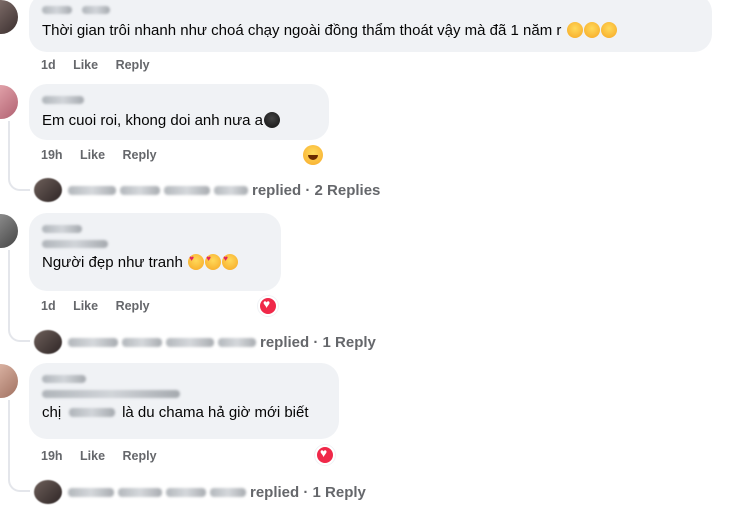 The width and height of the screenshot is (750, 507). What do you see at coordinates (272, 120) in the screenshot?
I see `penguin-emoji` at bounding box center [272, 120].